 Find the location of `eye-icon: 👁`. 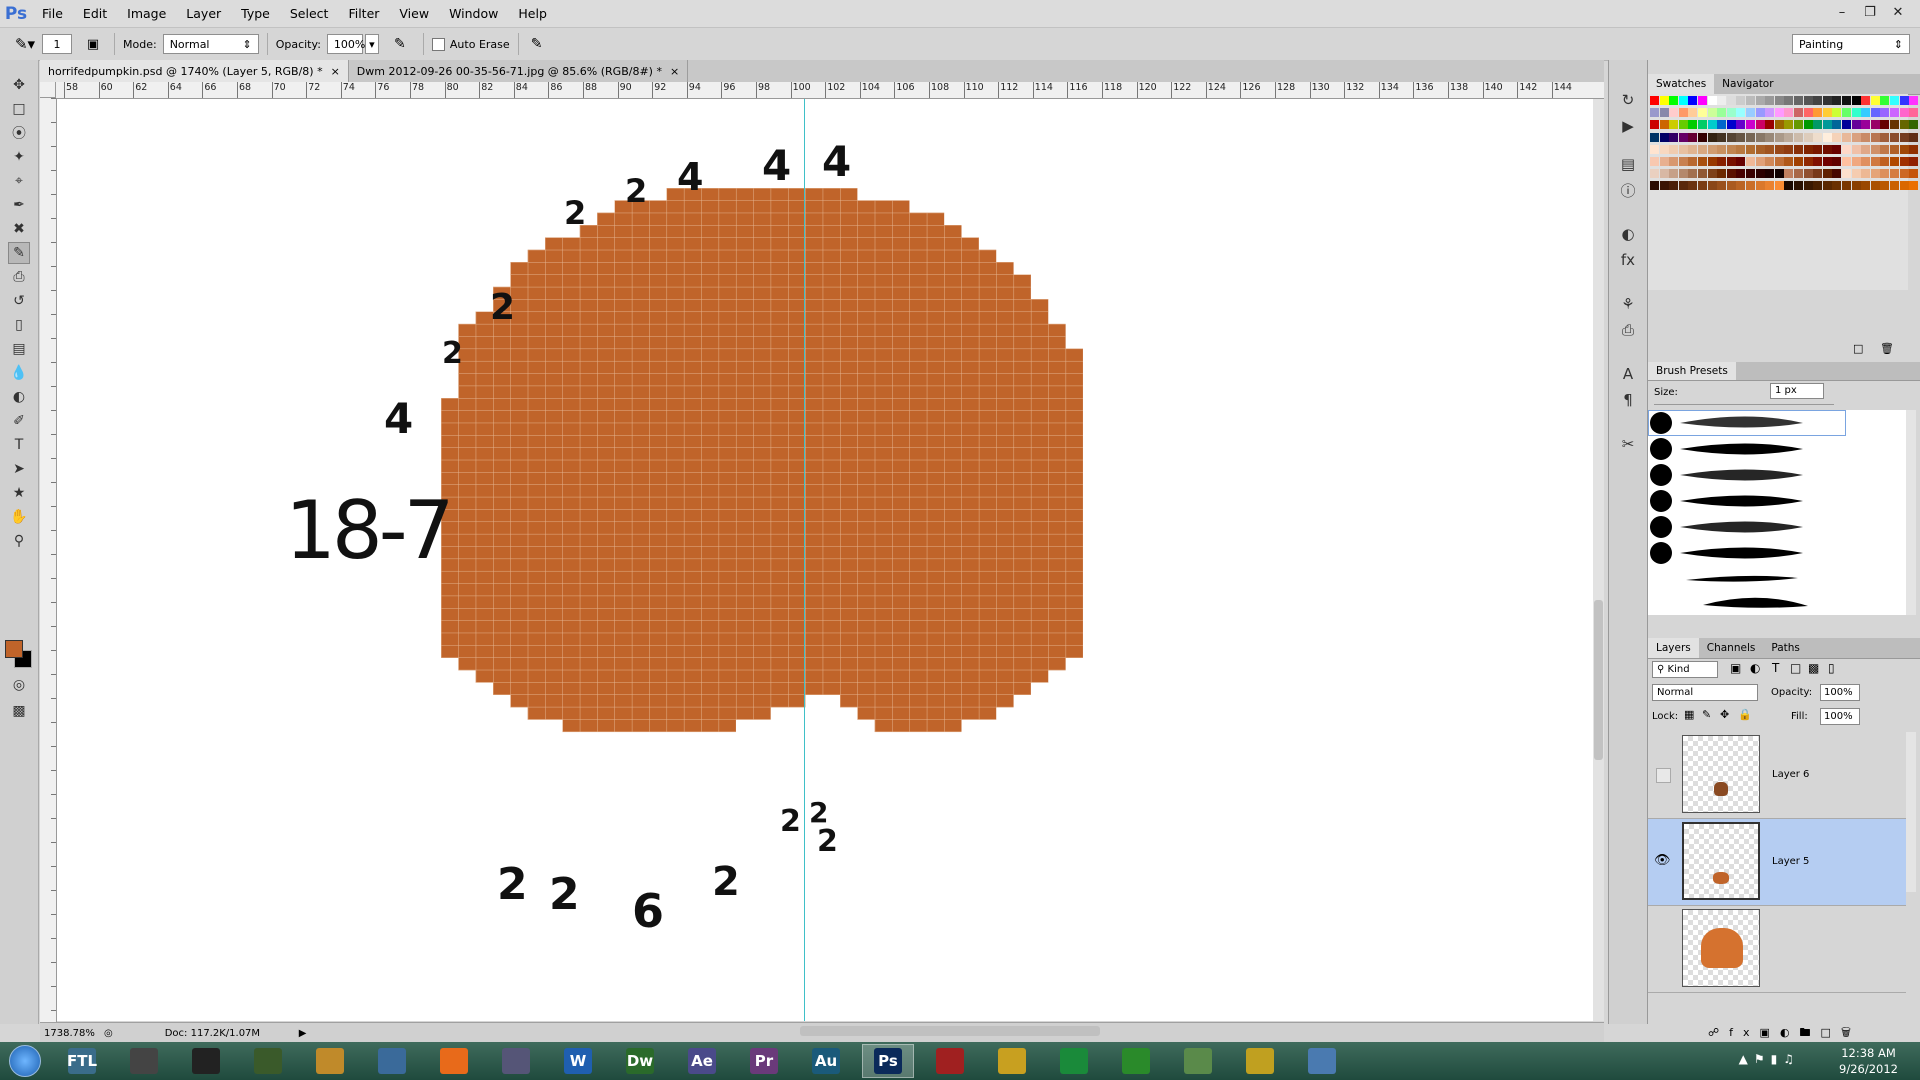

eye-icon: 👁 is located at coordinates (1662, 860).